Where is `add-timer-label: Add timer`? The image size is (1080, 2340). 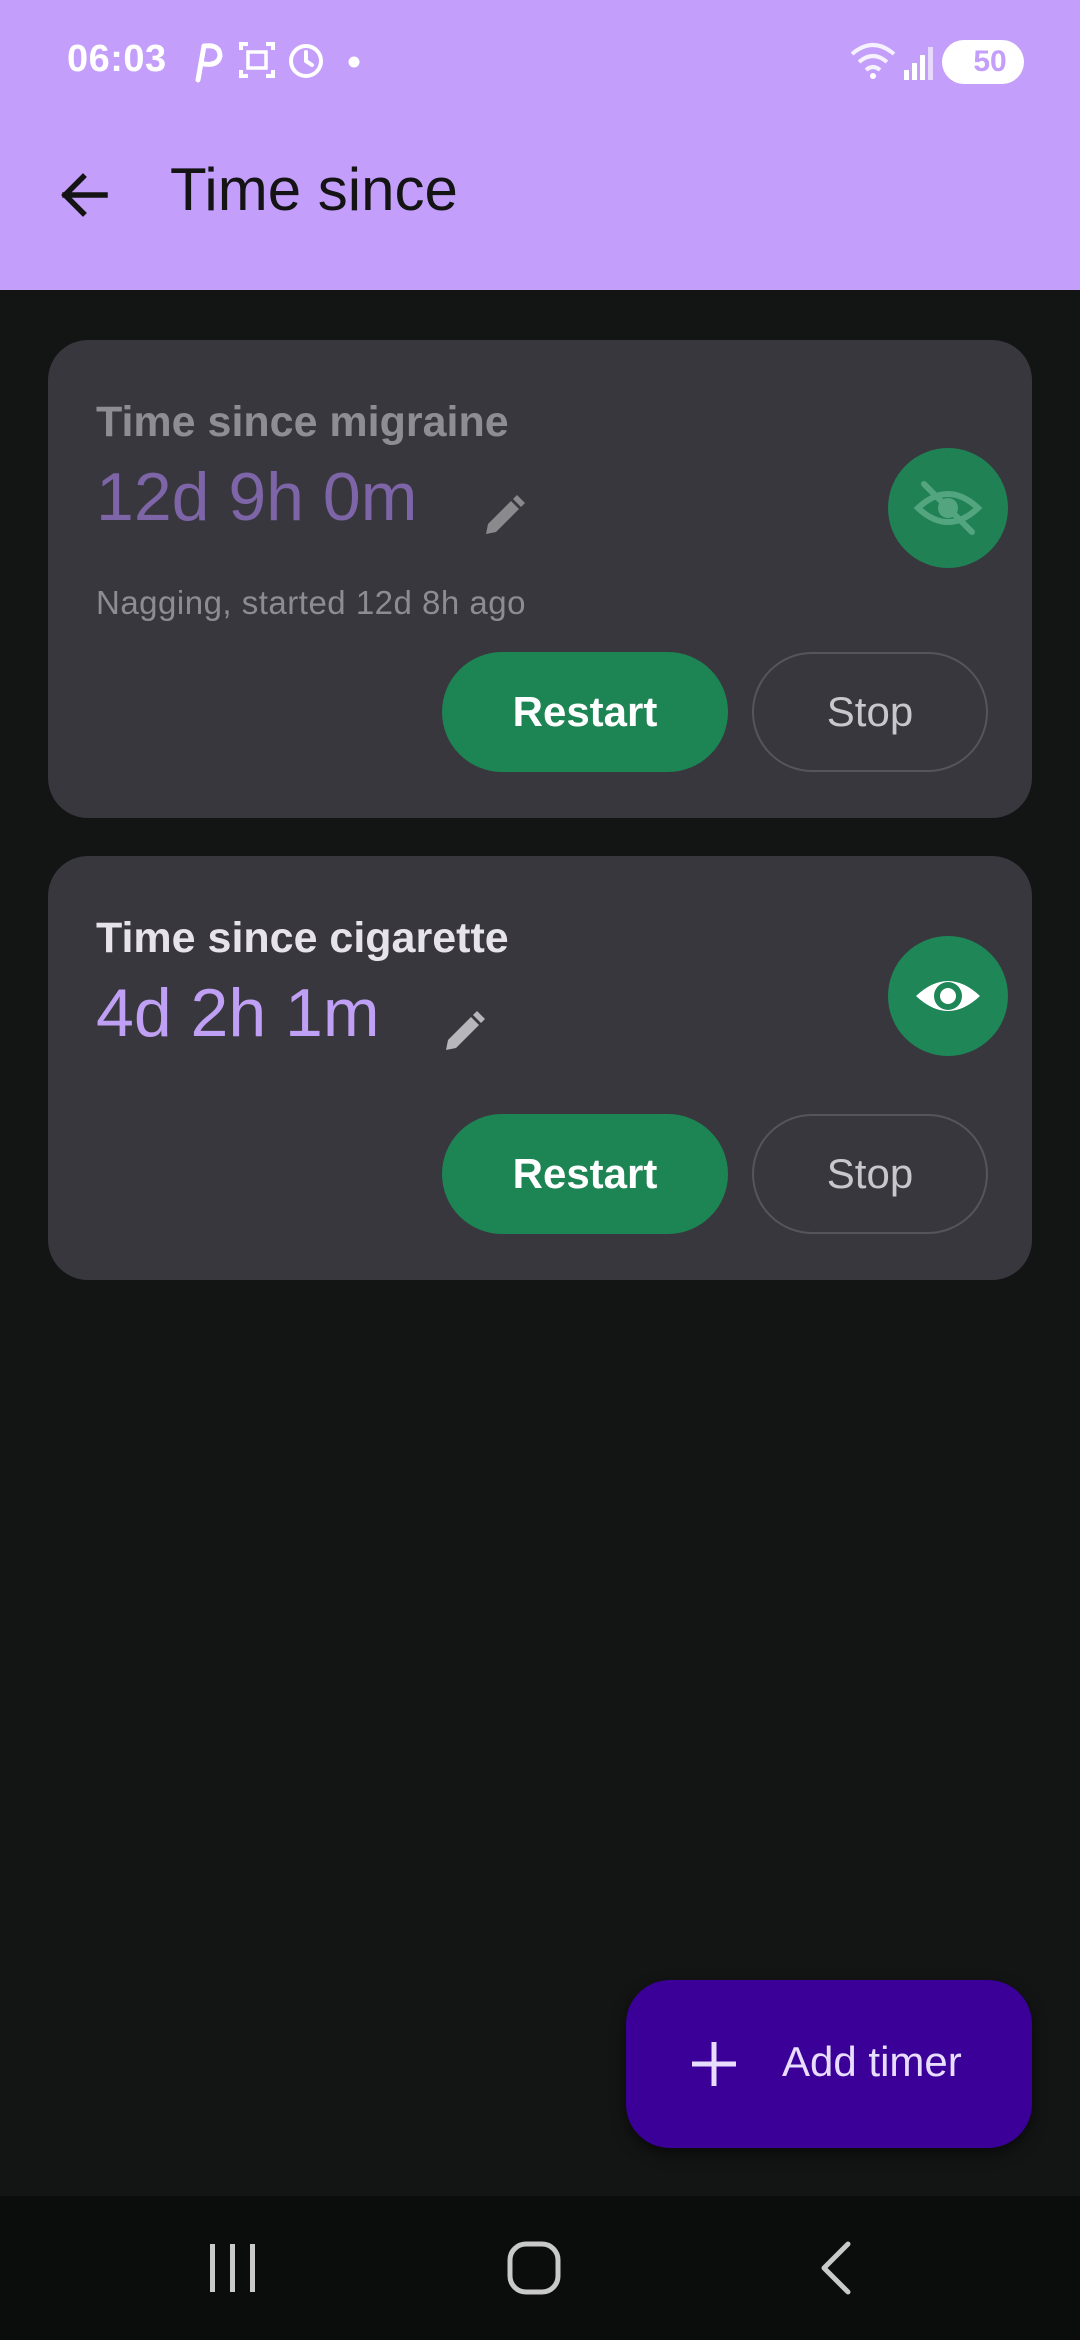
add-timer-label: Add timer is located at coordinates (872, 2061).